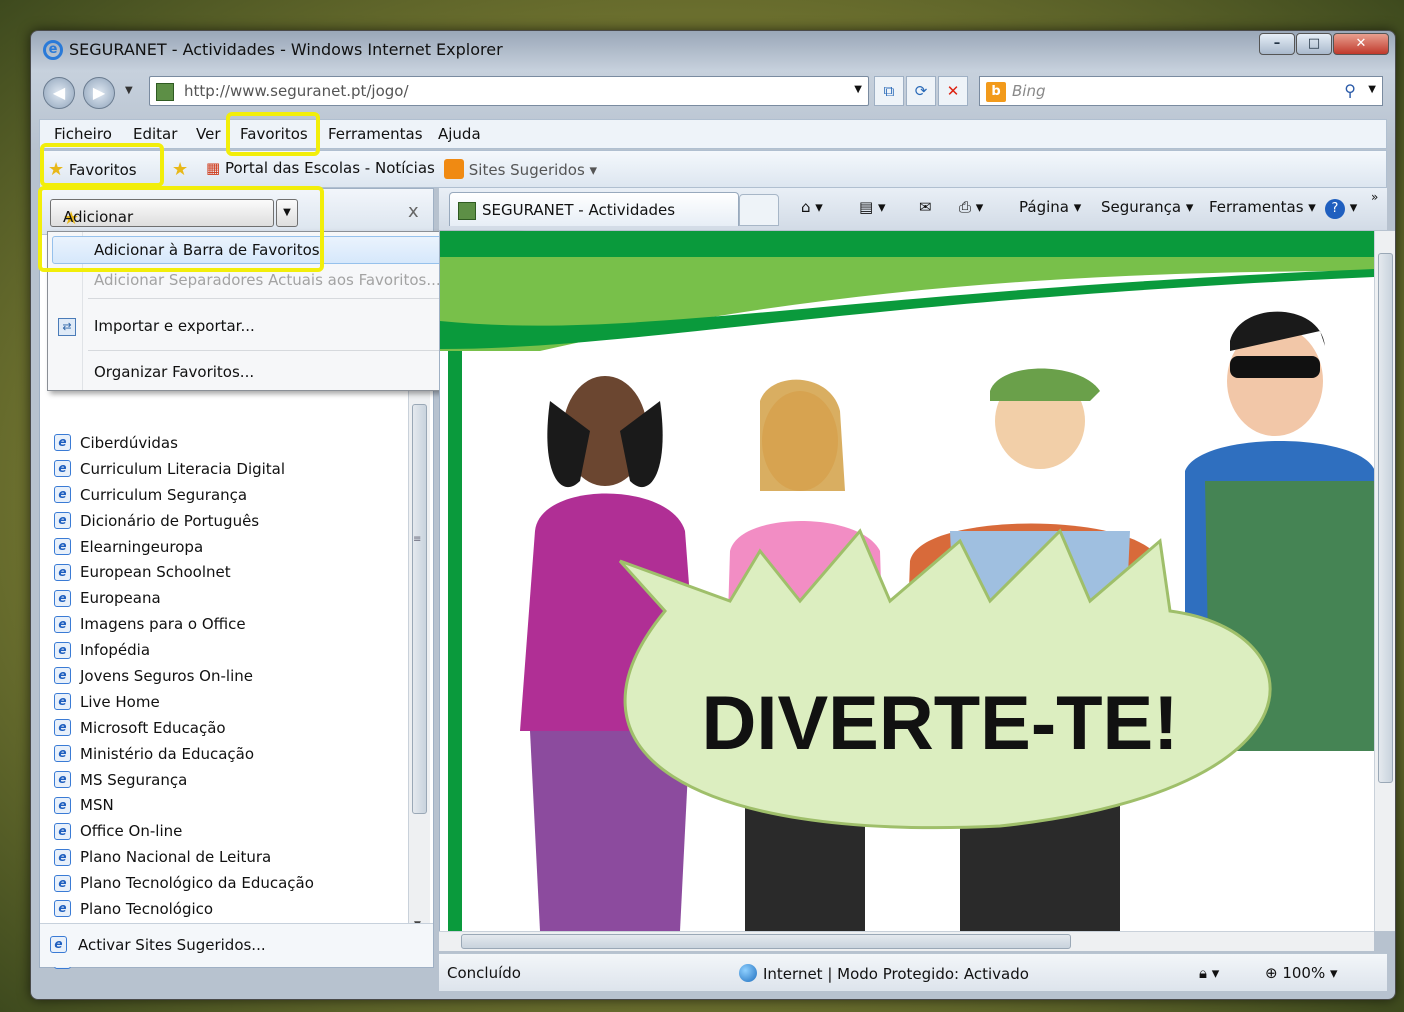 The height and width of the screenshot is (1012, 1404). Describe the element at coordinates (147, 908) in the screenshot. I see `favorite-item-label: Plano Tecnológico` at that location.